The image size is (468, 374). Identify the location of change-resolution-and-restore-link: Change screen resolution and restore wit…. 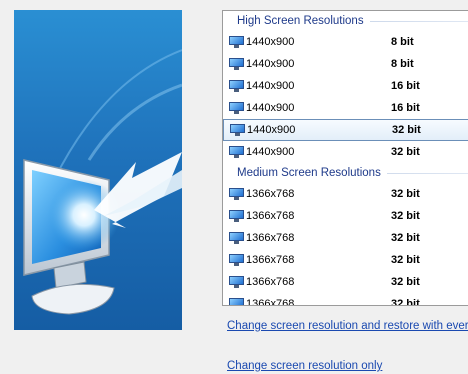
(347, 326).